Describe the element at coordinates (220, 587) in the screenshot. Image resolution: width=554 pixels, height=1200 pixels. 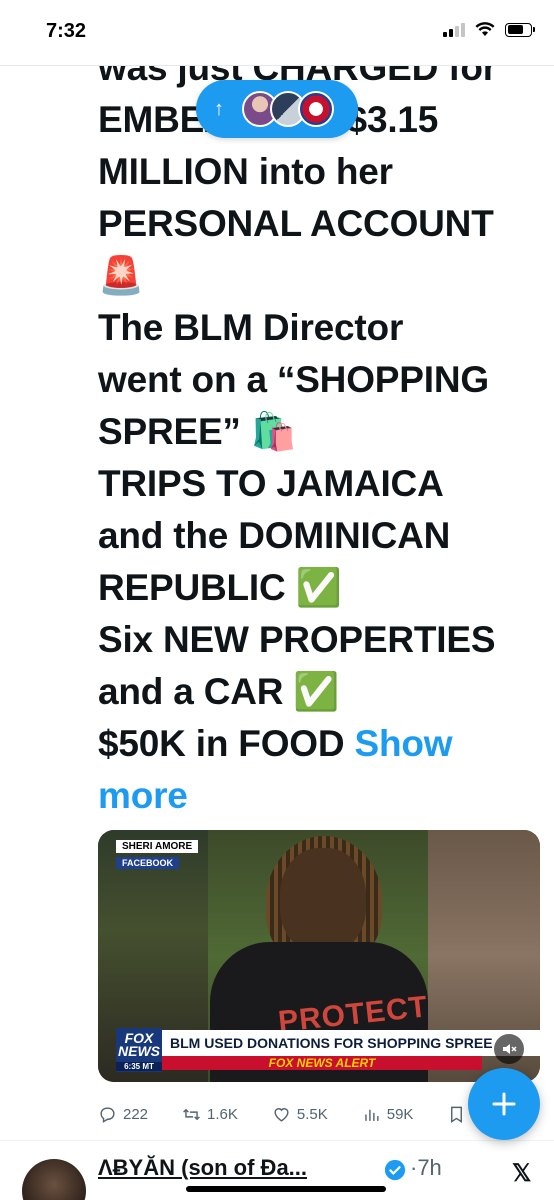
I see `tweet-line: REPUBLIC ✅` at that location.